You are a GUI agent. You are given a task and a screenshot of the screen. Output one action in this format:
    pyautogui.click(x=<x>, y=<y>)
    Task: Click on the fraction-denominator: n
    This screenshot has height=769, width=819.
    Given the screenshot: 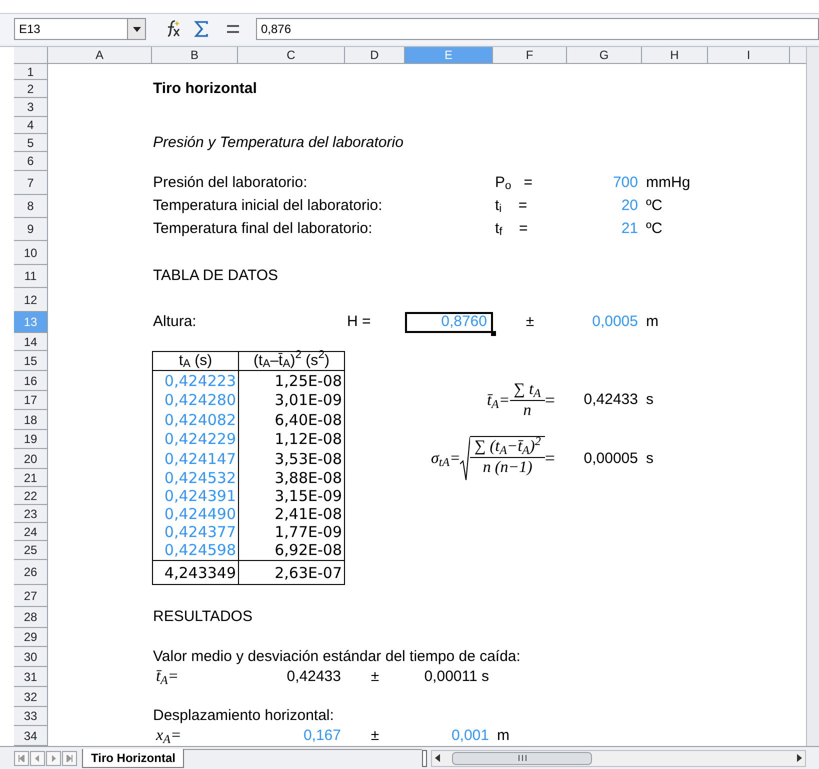 What is the action you would take?
    pyautogui.click(x=527, y=411)
    